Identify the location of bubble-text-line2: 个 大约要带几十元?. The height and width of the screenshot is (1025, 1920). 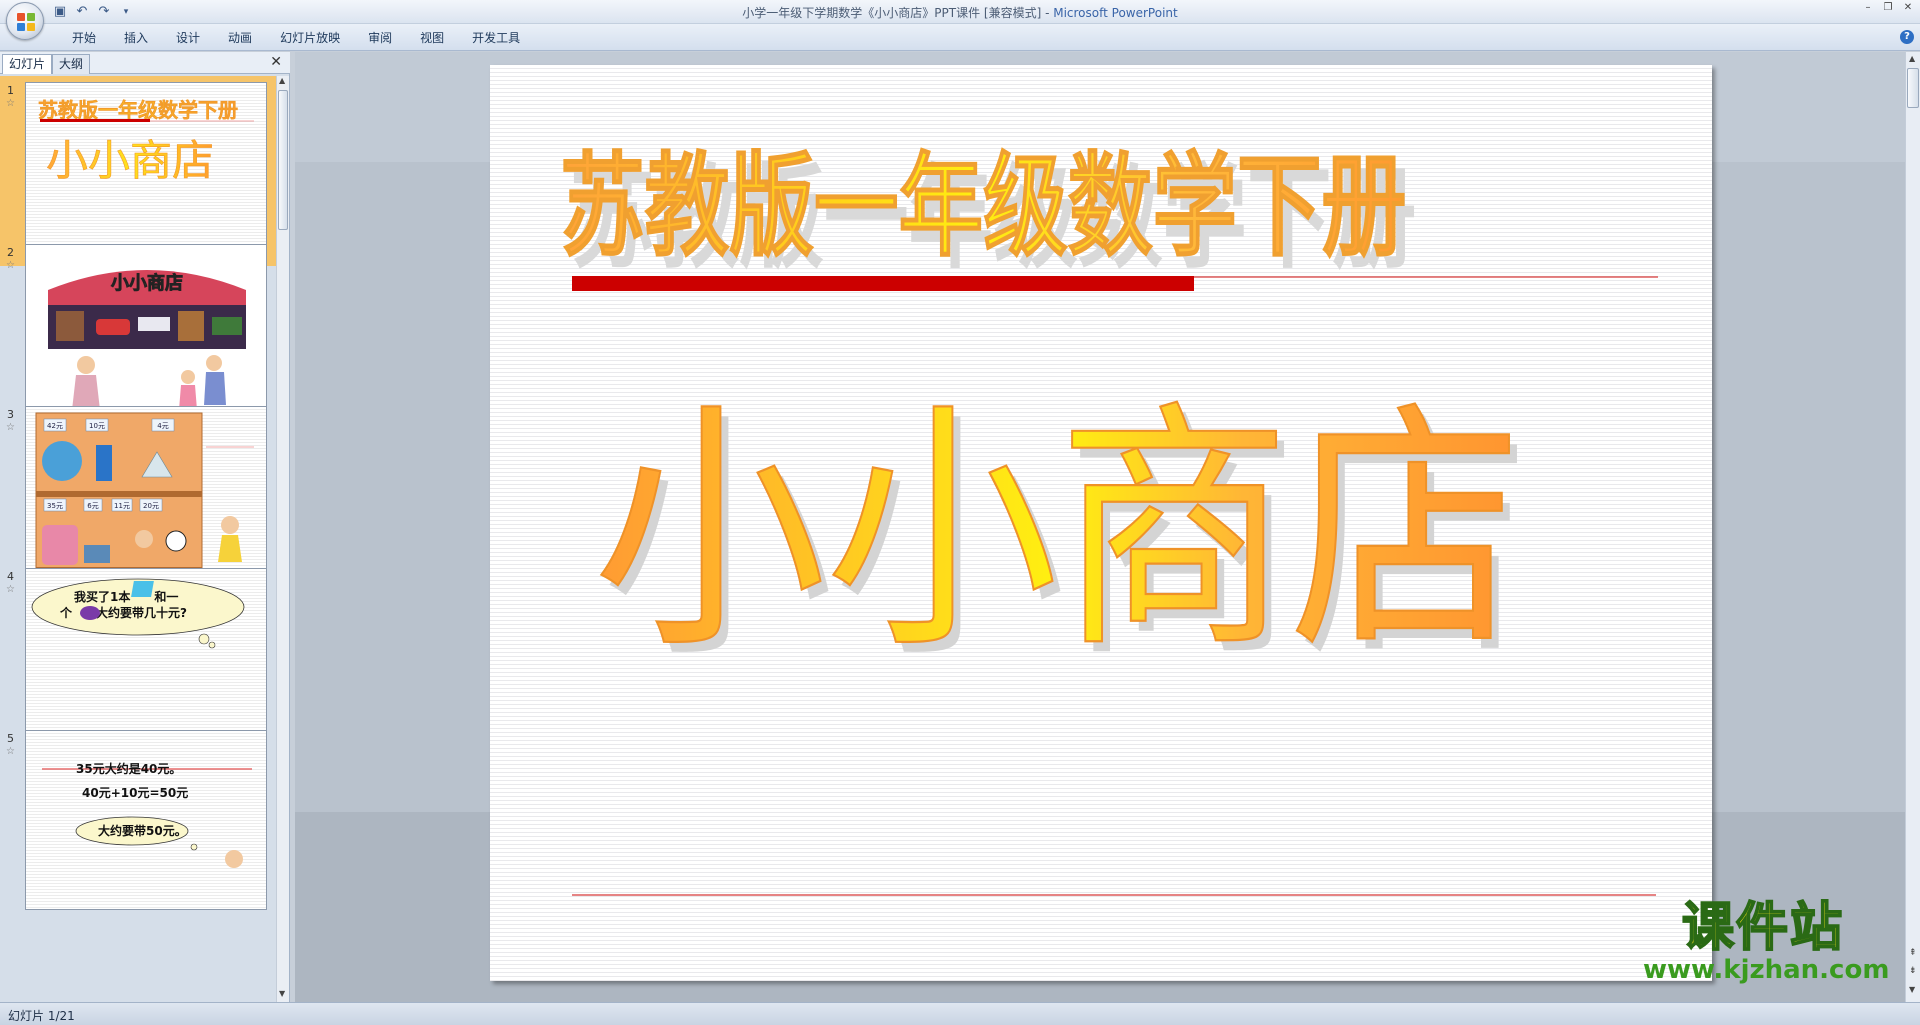
(123, 612).